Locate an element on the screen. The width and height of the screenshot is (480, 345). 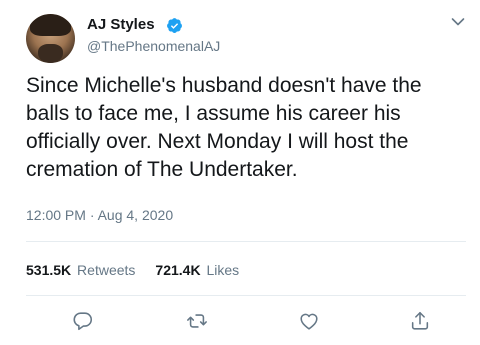
reply-button is located at coordinates (83, 321).